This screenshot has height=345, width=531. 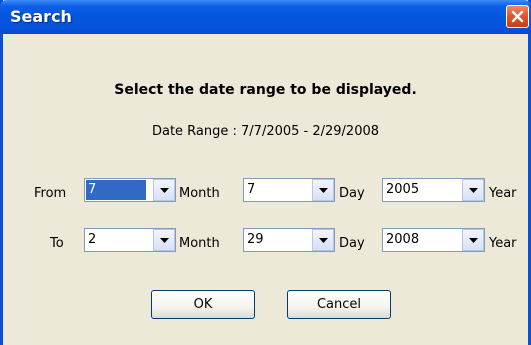 What do you see at coordinates (199, 193) in the screenshot?
I see `from-month-label: Month` at bounding box center [199, 193].